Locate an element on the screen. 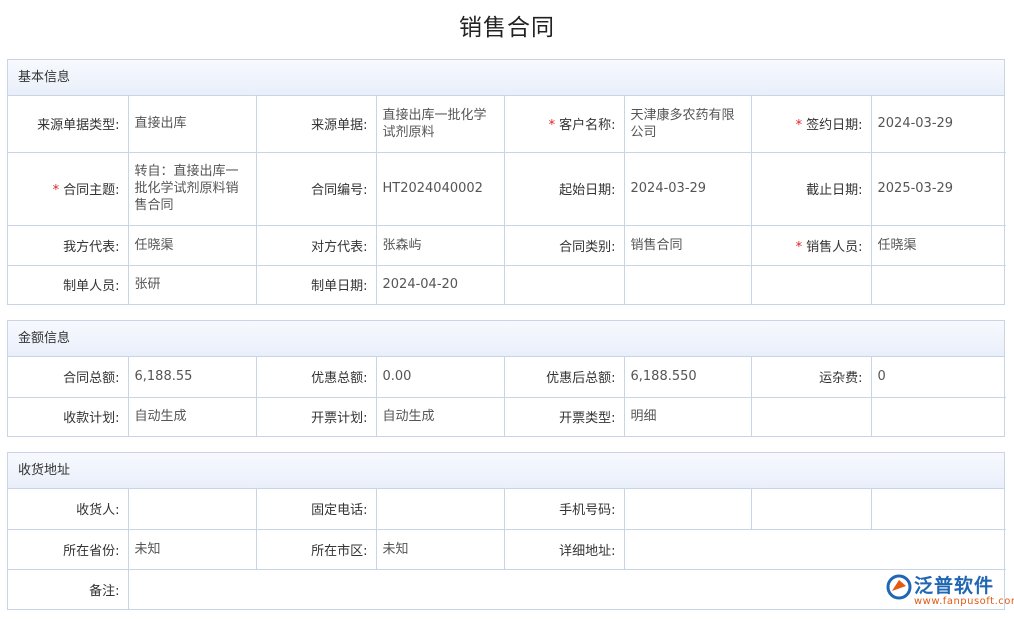  creator-label: 制单人员: is located at coordinates (68, 284).